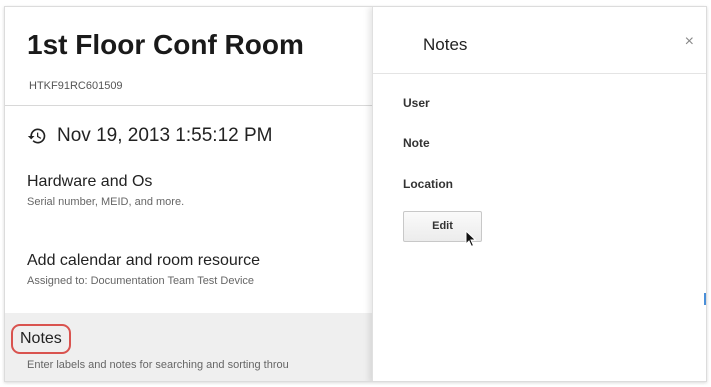  I want to click on hardware-os-label: Hardware and Os, so click(90, 181).